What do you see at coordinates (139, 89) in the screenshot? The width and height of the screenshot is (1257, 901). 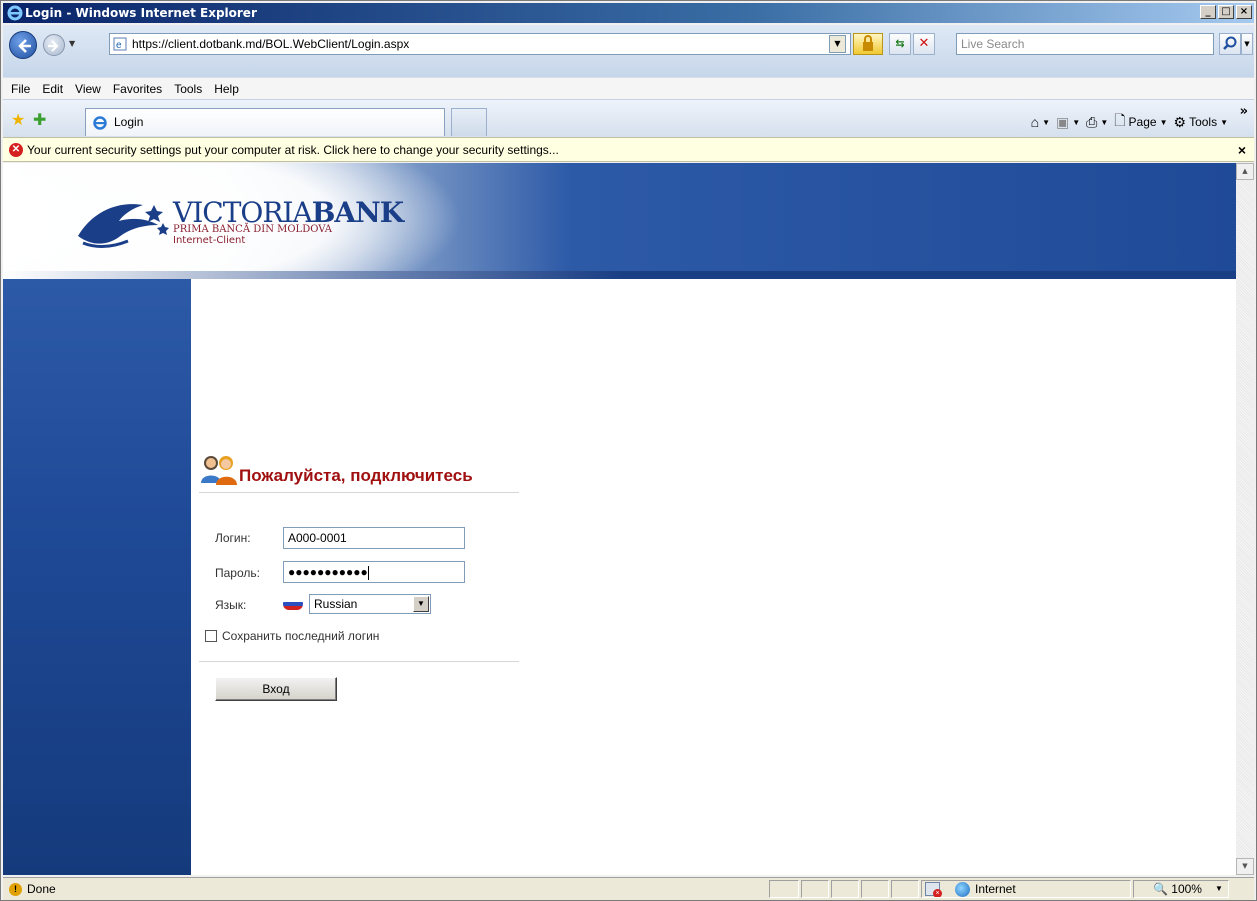 I see `menu-favorites: Favorites` at bounding box center [139, 89].